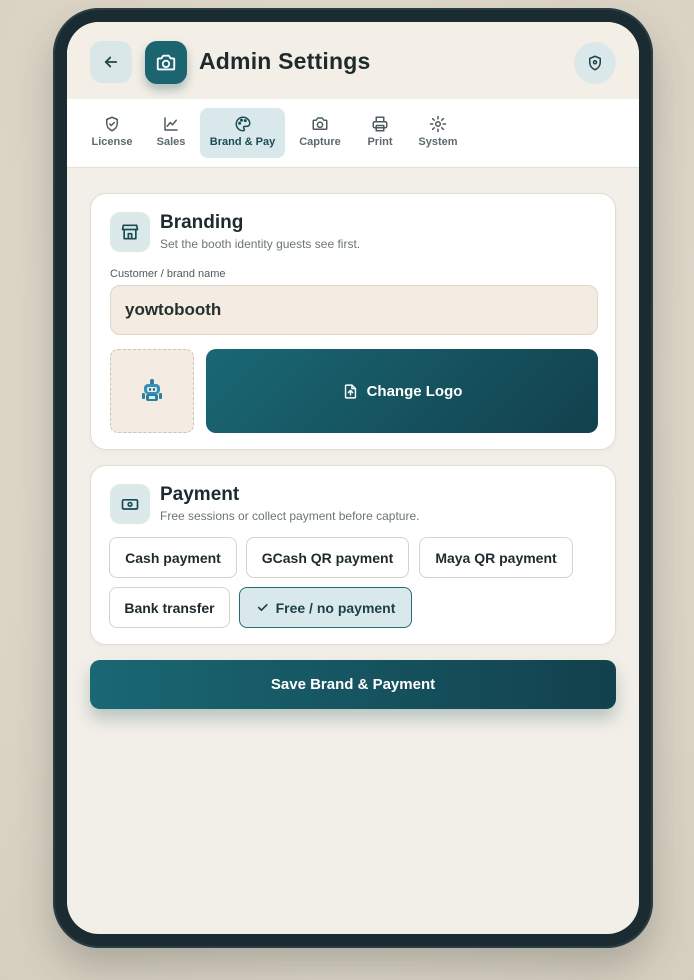 The width and height of the screenshot is (694, 980). I want to click on shield-pin-icon, so click(595, 63).